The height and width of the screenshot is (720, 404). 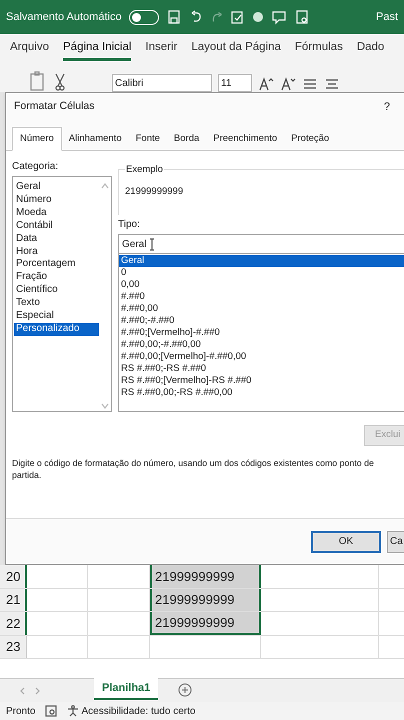 What do you see at coordinates (261, 273) in the screenshot?
I see `format-item: 0` at bounding box center [261, 273].